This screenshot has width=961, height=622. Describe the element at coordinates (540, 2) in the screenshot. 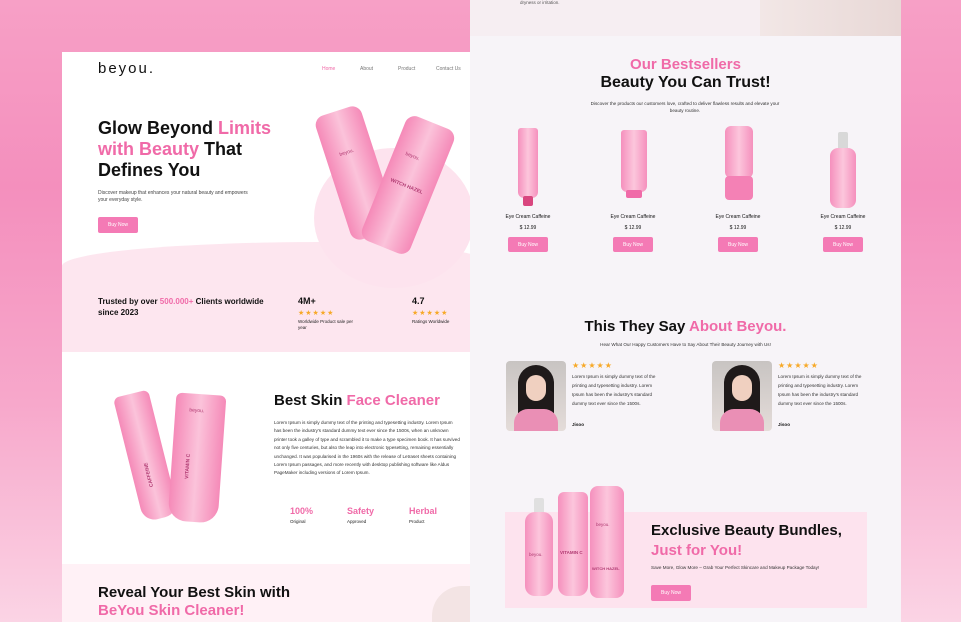

I see `top-text: dryness or irritation.` at that location.